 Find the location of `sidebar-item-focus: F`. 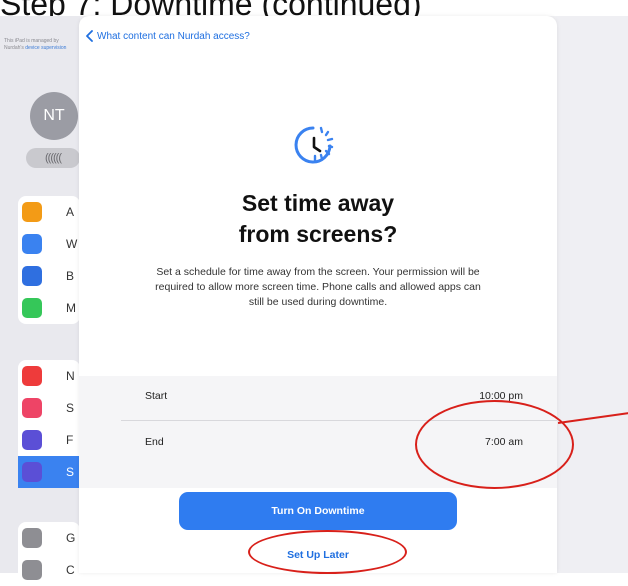

sidebar-item-focus: F is located at coordinates (49, 440).